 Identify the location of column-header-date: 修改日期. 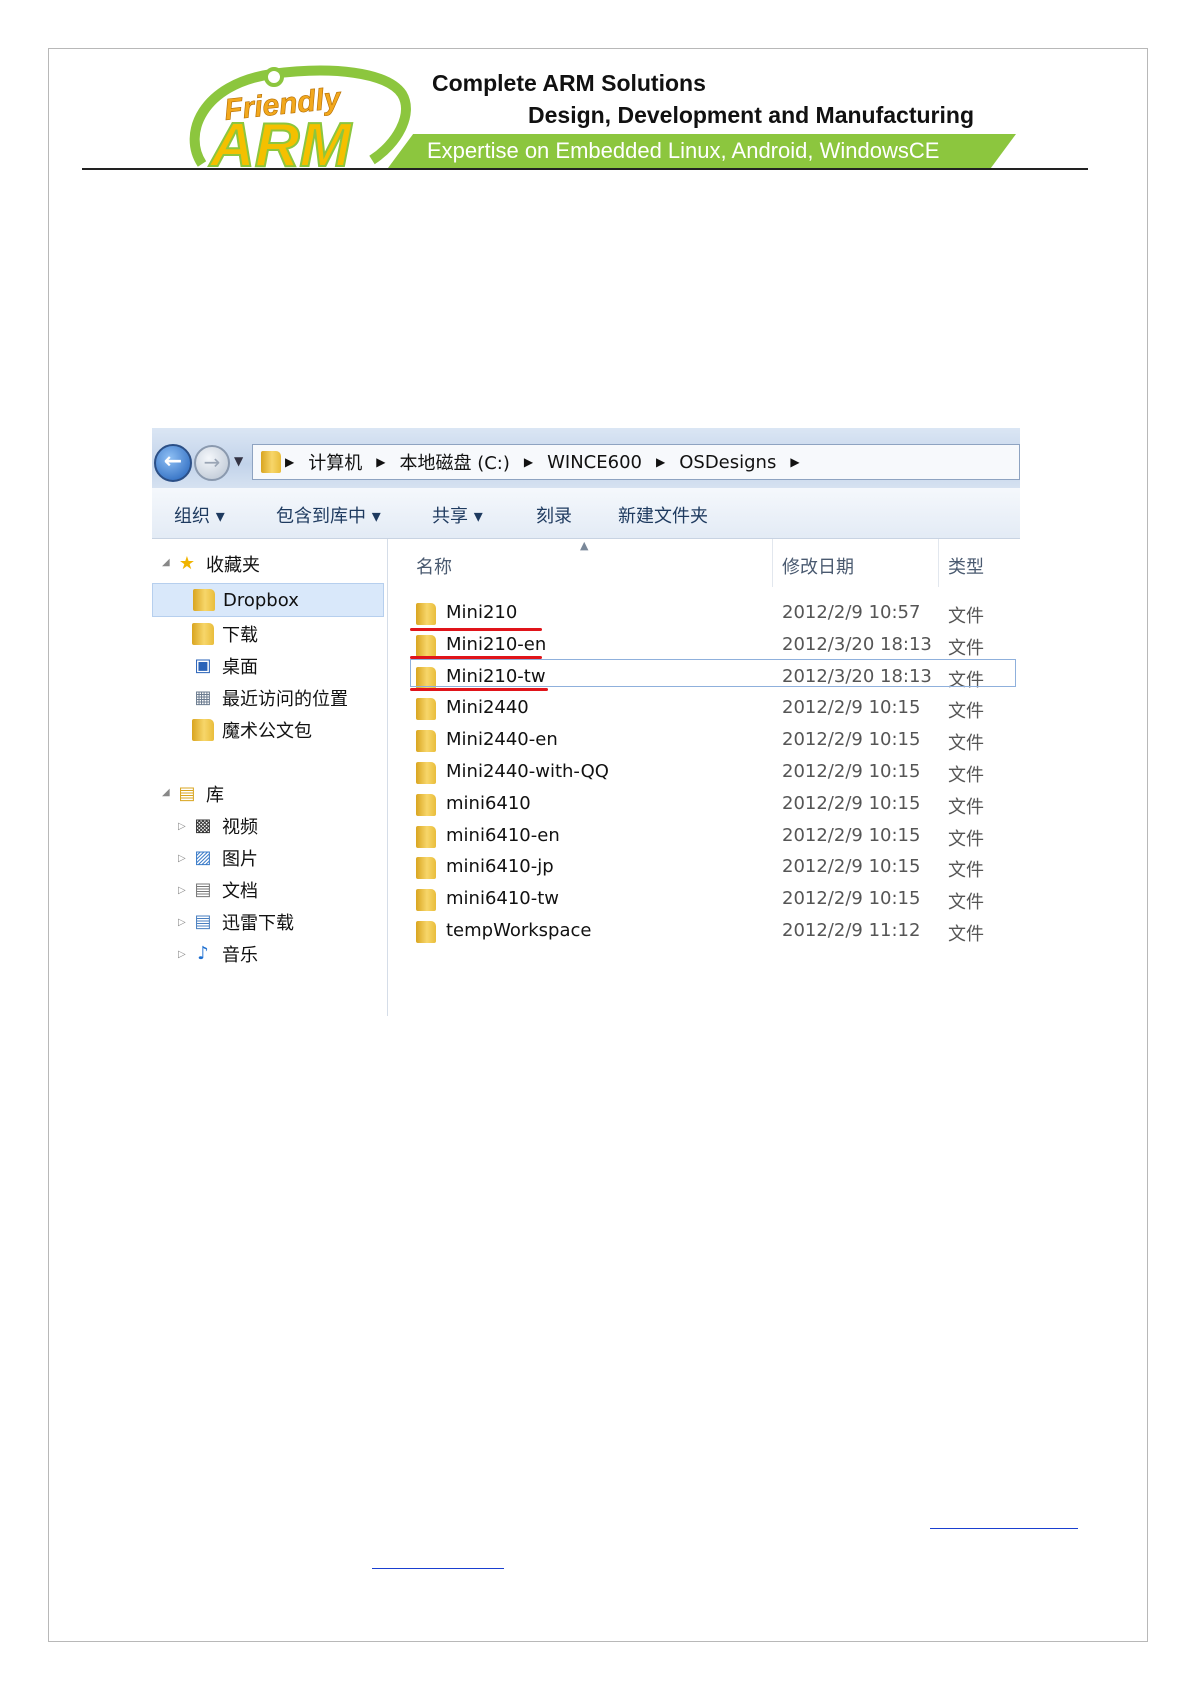
(818, 566).